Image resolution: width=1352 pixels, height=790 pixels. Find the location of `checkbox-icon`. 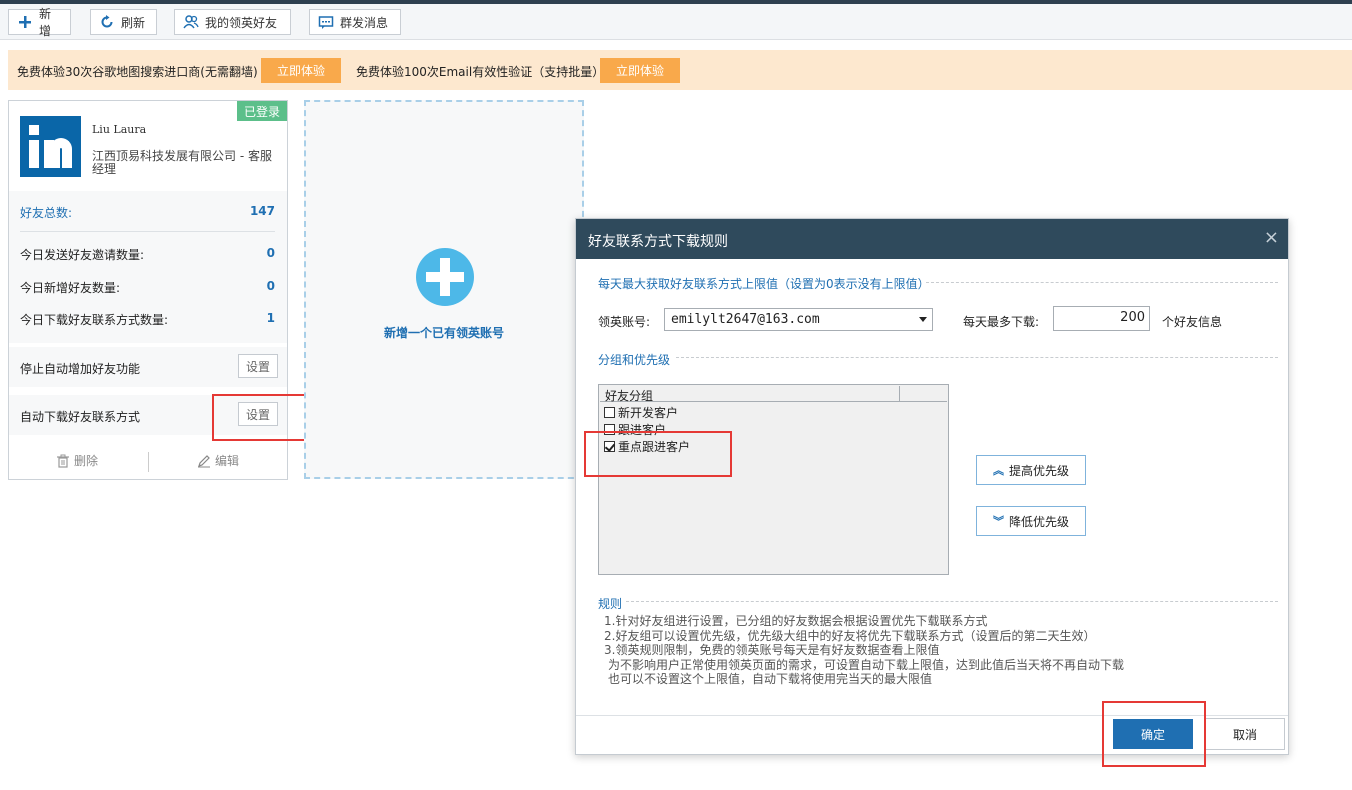

checkbox-icon is located at coordinates (609, 412).